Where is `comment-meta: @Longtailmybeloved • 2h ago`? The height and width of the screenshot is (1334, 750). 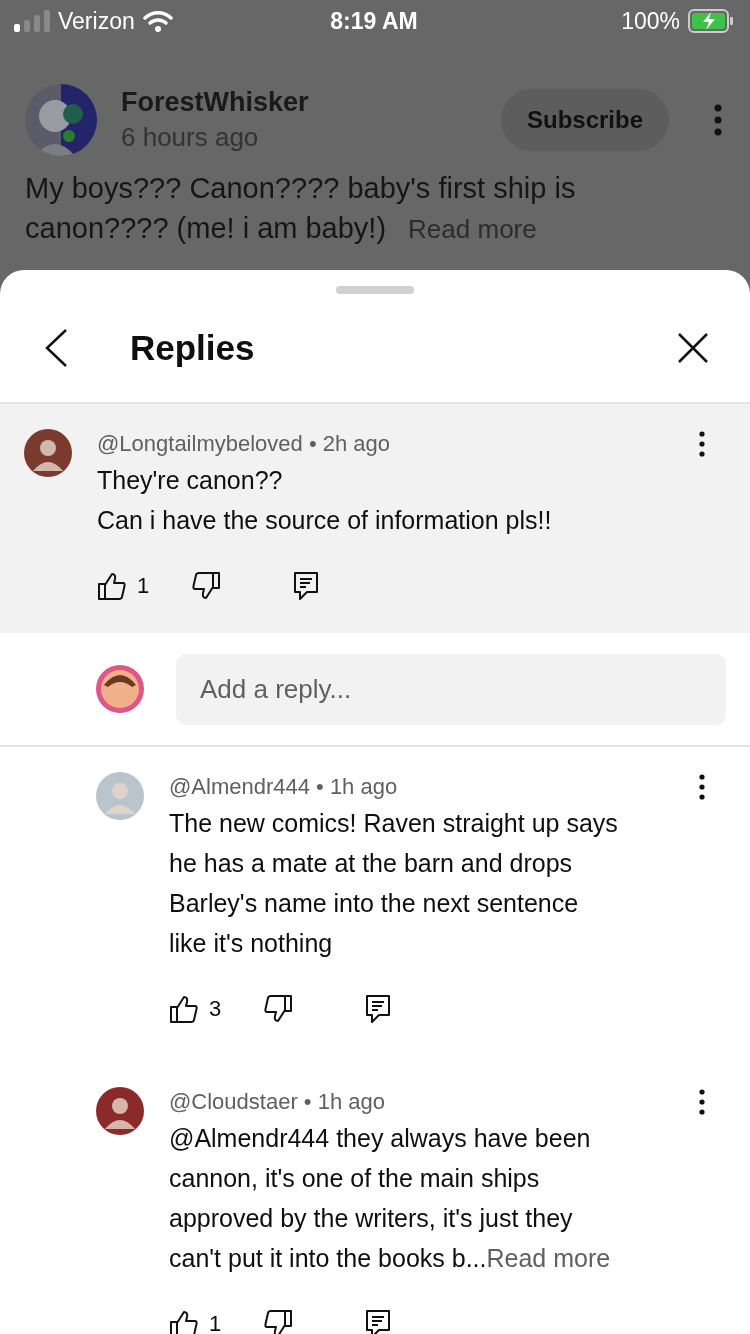 comment-meta: @Longtailmybeloved • 2h ago is located at coordinates (243, 444).